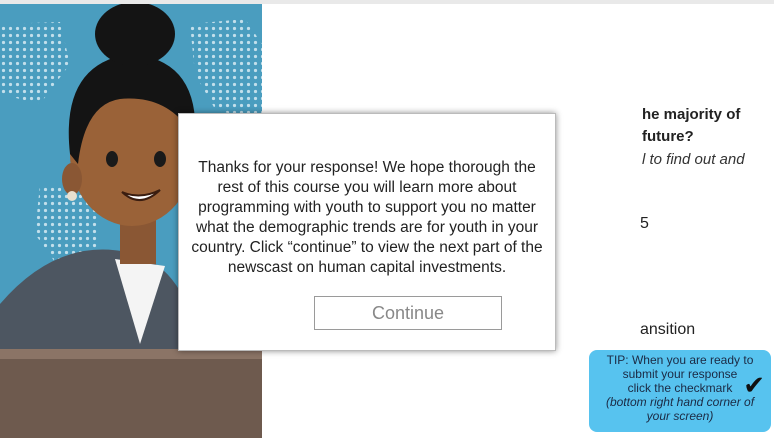 The height and width of the screenshot is (438, 774). I want to click on question-line-3: l to find out and, so click(693, 159).